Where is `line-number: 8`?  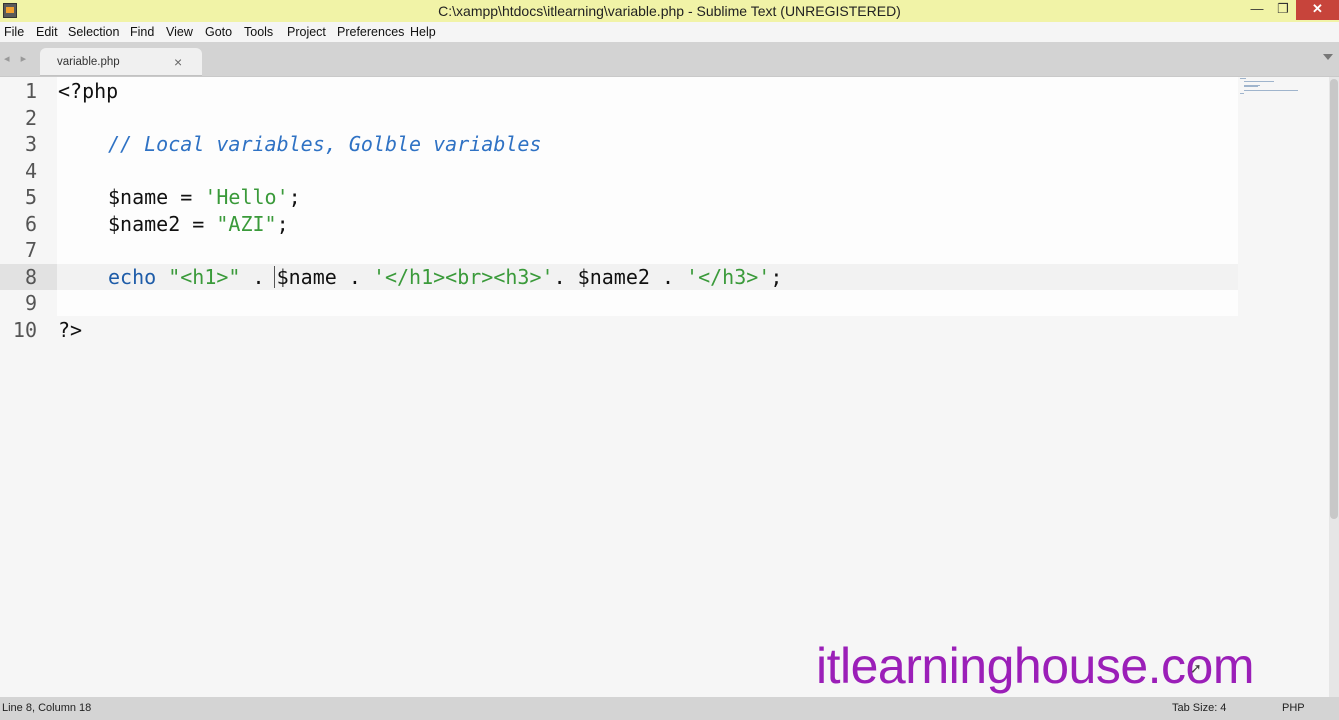
line-number: 8 is located at coordinates (30, 277).